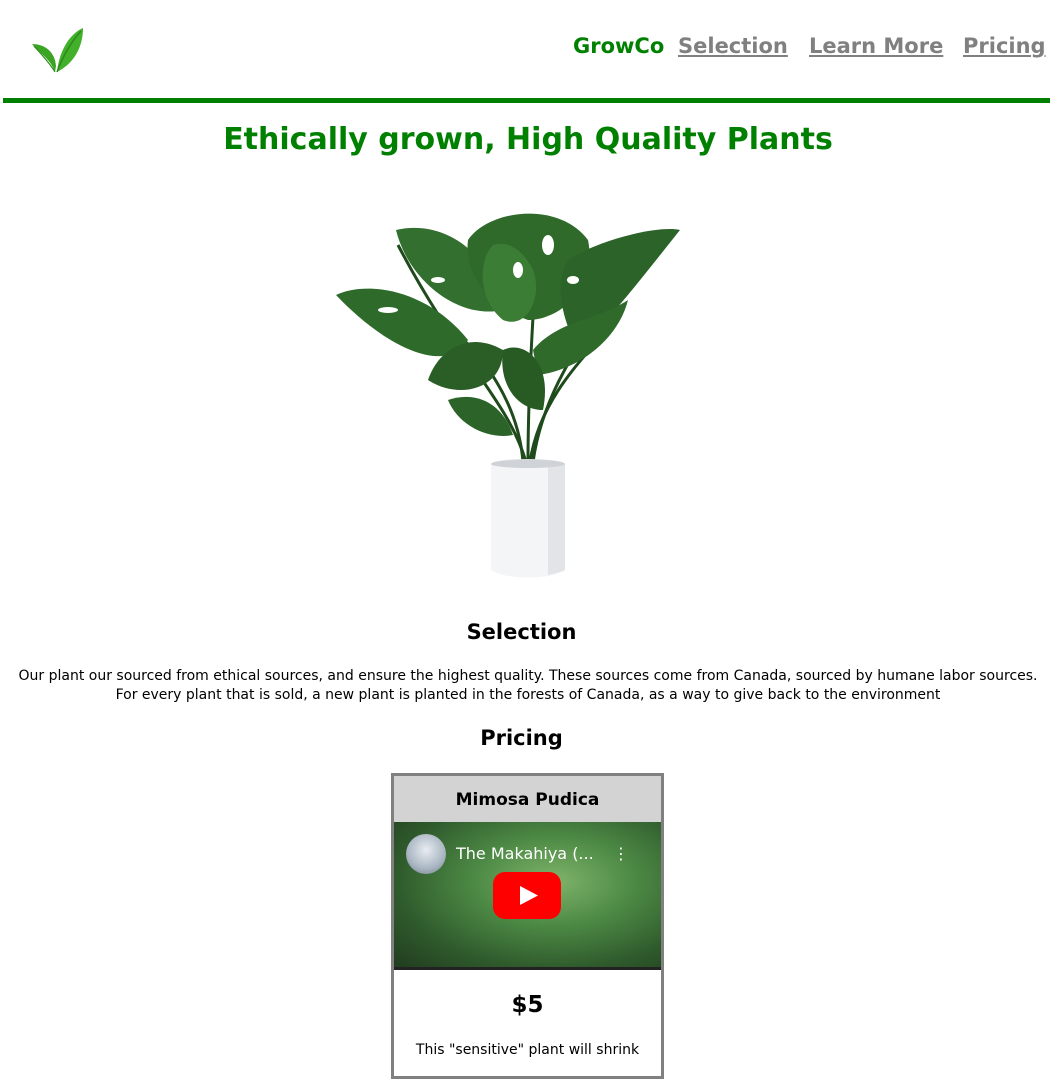 The height and width of the screenshot is (1079, 1056). Describe the element at coordinates (733, 46) in the screenshot. I see `nav-link-selection: Selection` at that location.